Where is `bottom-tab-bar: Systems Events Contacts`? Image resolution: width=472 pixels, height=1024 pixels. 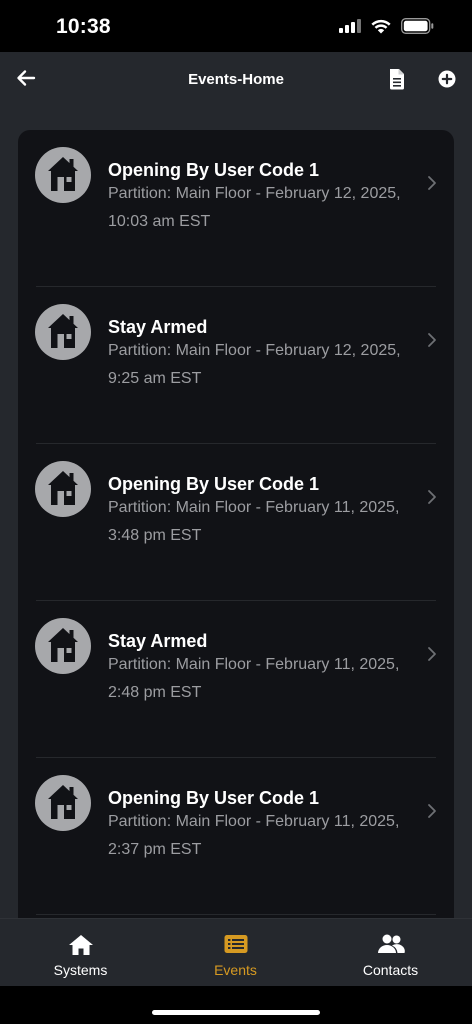
bottom-tab-bar: Systems Events Contacts is located at coordinates (236, 952).